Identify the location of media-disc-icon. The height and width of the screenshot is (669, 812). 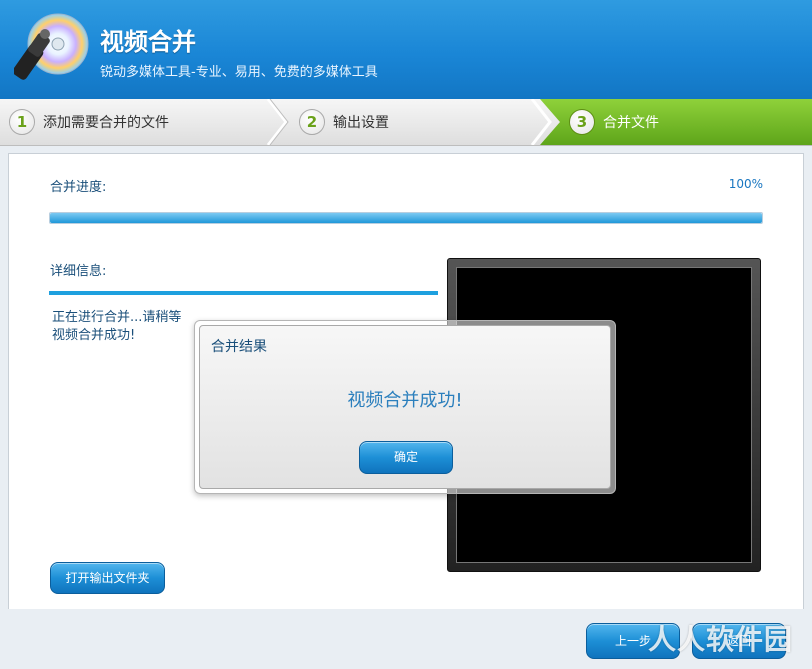
(51, 46).